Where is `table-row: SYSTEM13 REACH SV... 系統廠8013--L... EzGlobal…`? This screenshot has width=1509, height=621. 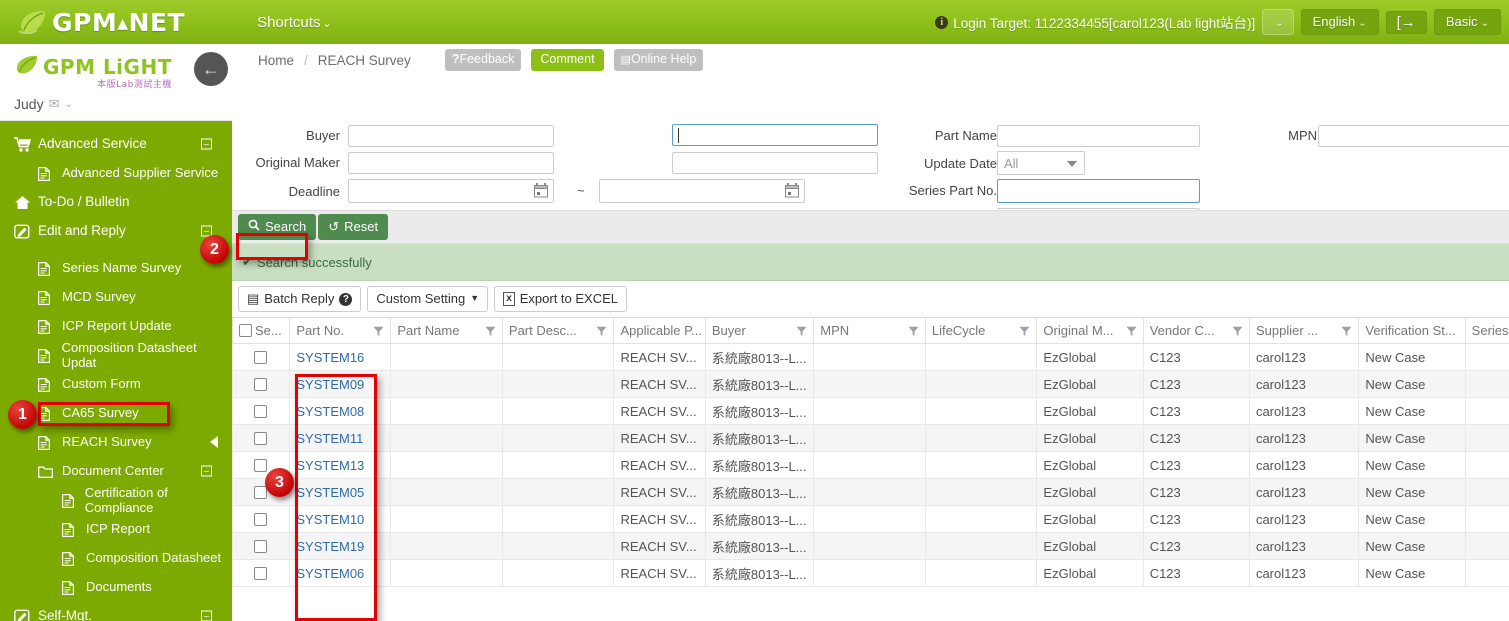 table-row: SYSTEM13 REACH SV... 系統廠8013--L... EzGlobal… is located at coordinates (870, 465).